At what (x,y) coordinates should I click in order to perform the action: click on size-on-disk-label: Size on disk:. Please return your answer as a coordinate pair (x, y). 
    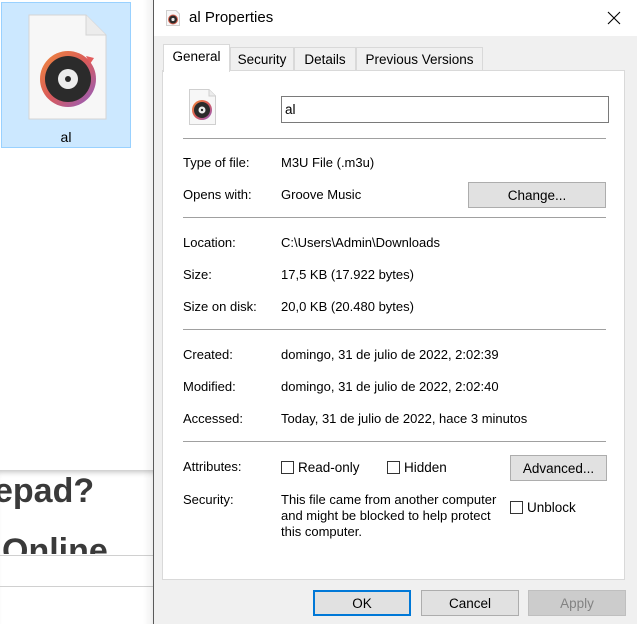
    Looking at the image, I should click on (220, 306).